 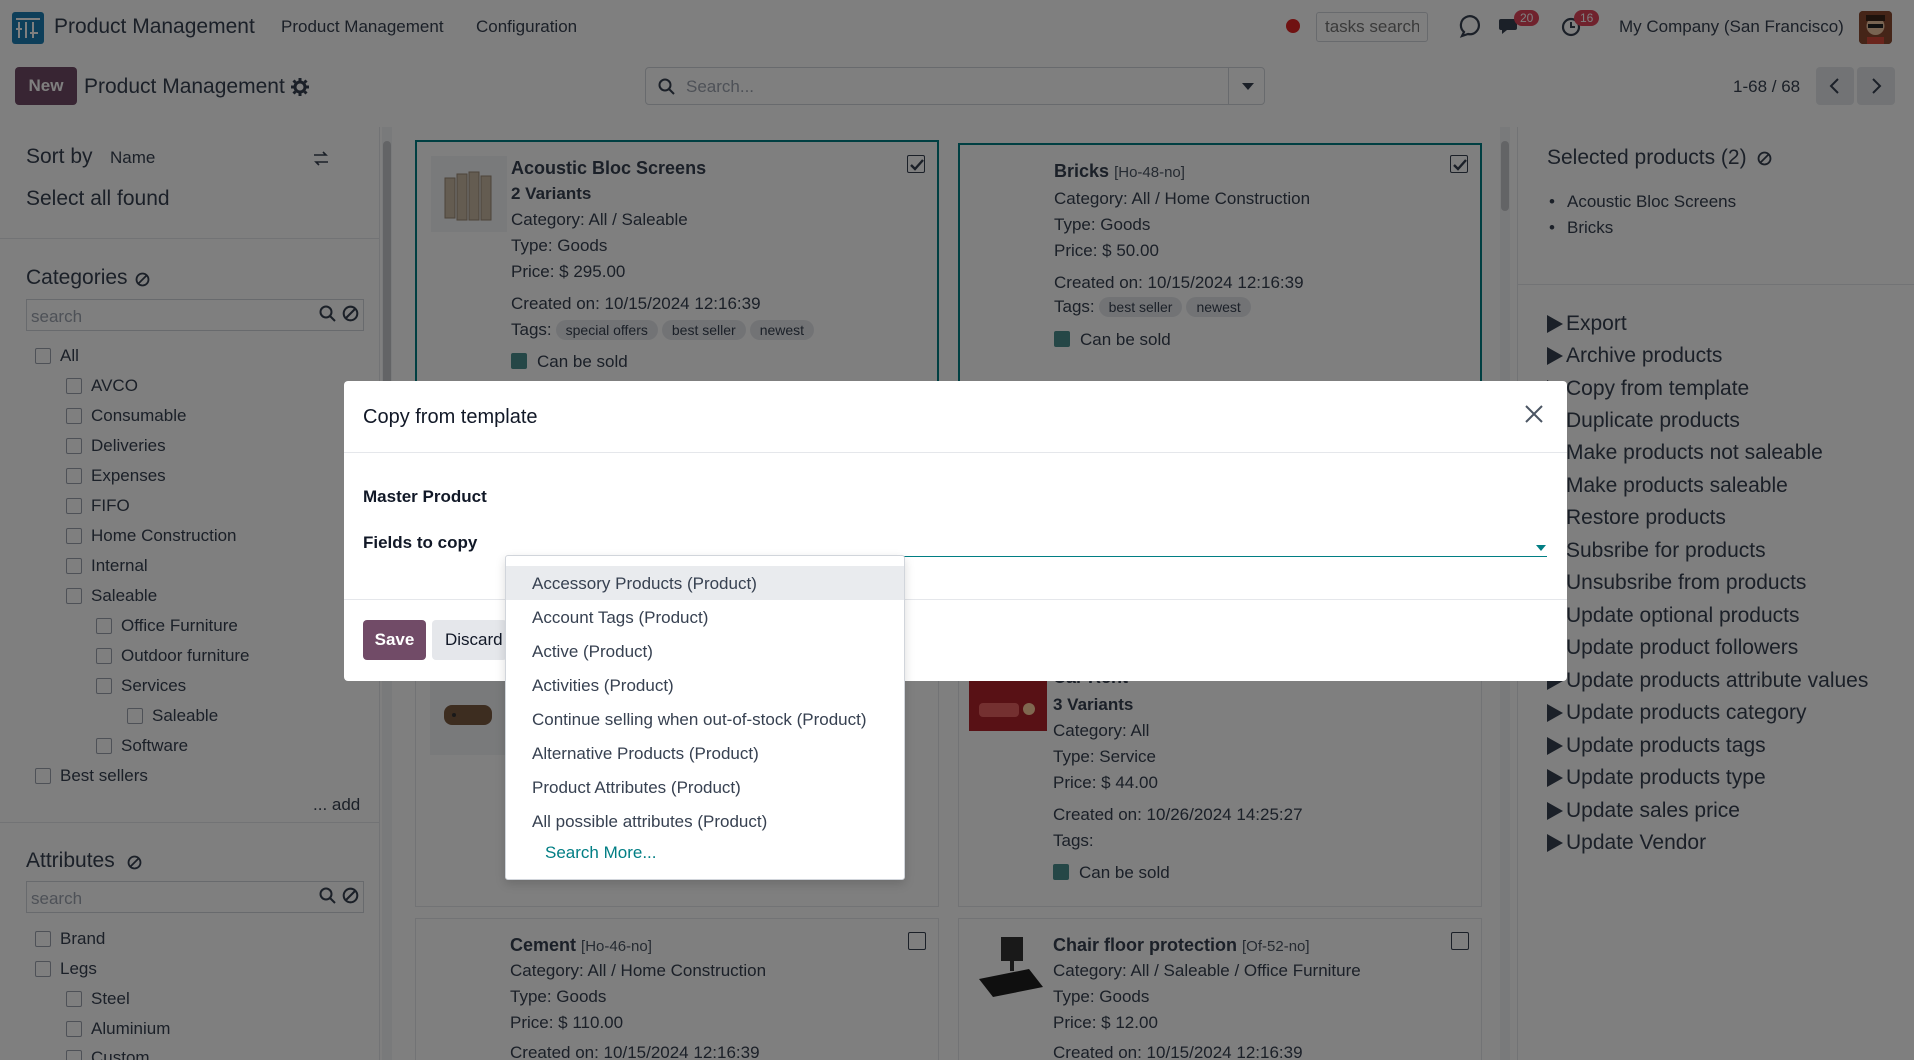 I want to click on fields-to-copy-label: Fields to copy, so click(x=420, y=542).